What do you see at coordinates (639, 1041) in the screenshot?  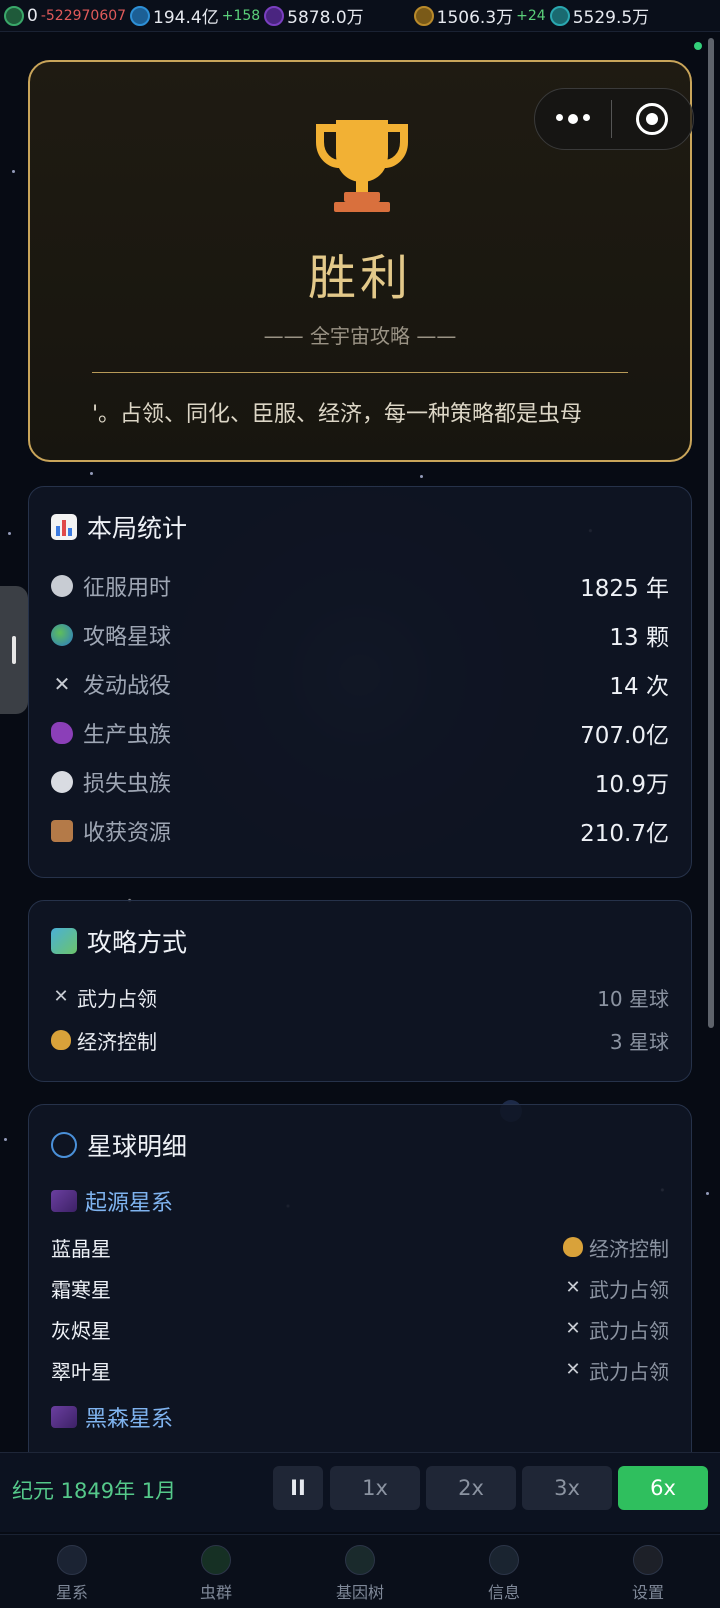 I see `method-value: 3 星球` at bounding box center [639, 1041].